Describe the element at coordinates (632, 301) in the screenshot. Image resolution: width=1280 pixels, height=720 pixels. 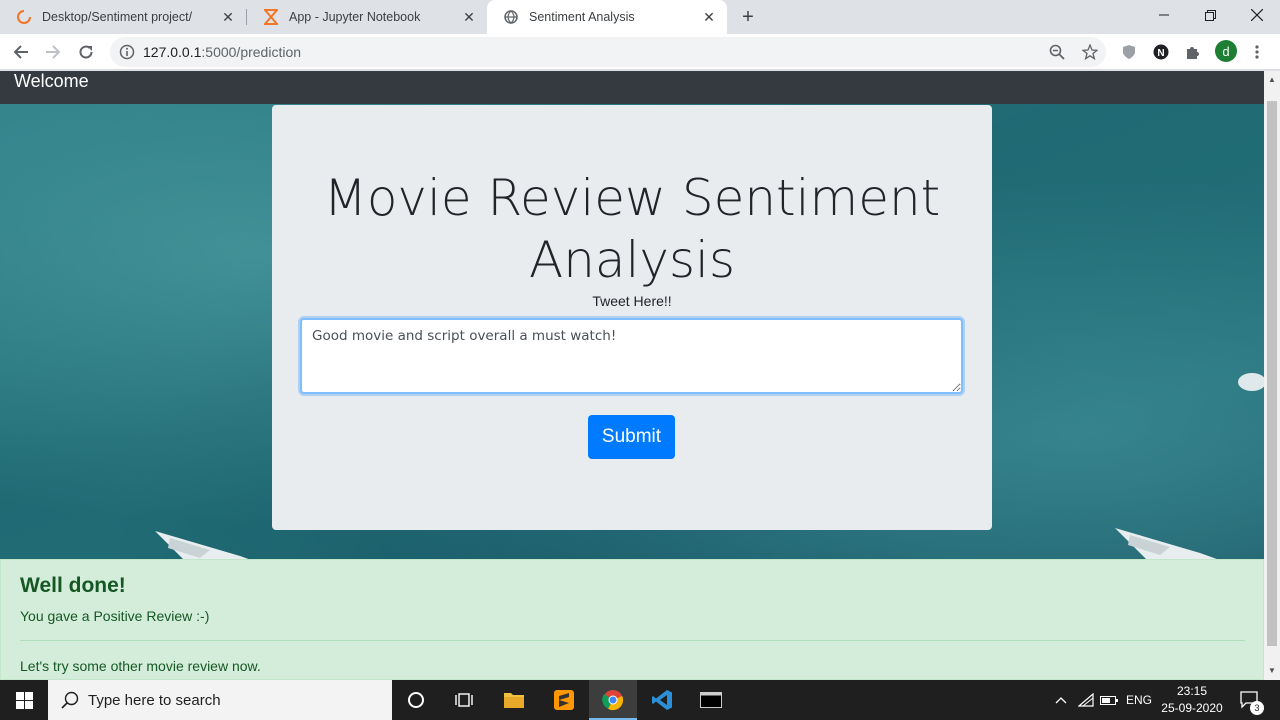
I see `input-label: Tweet Here!!` at that location.